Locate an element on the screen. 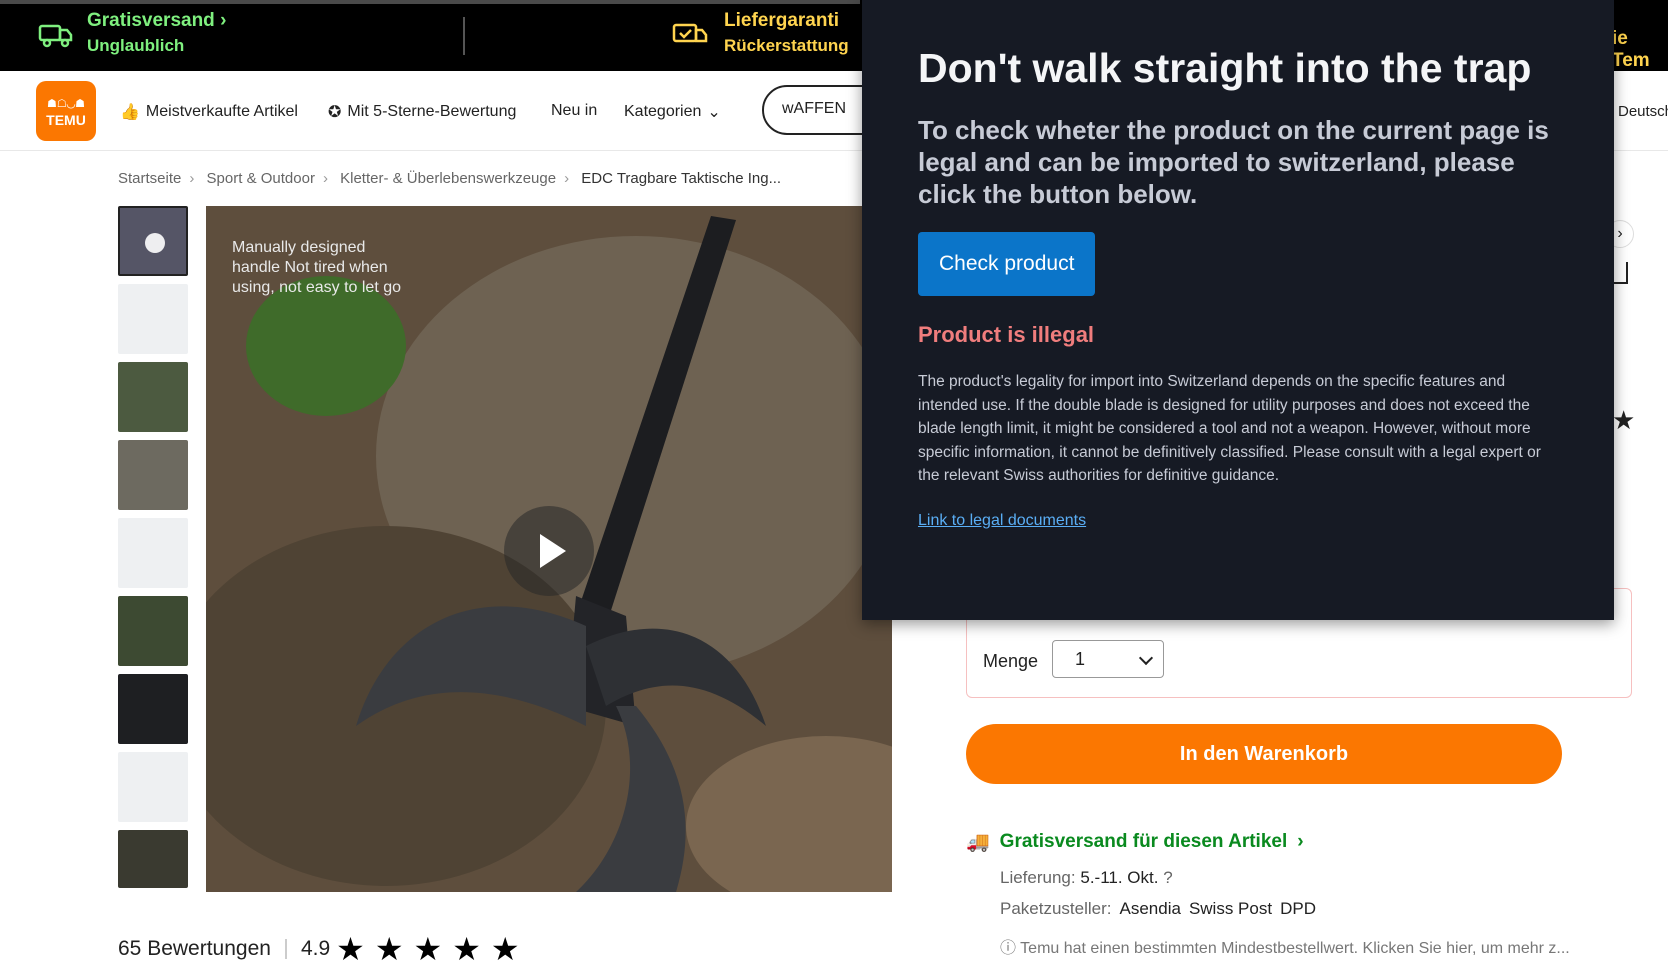 The width and height of the screenshot is (1668, 977). delivery-info: Lieferung: 5.-11. Okt. ? is located at coordinates (1086, 878).